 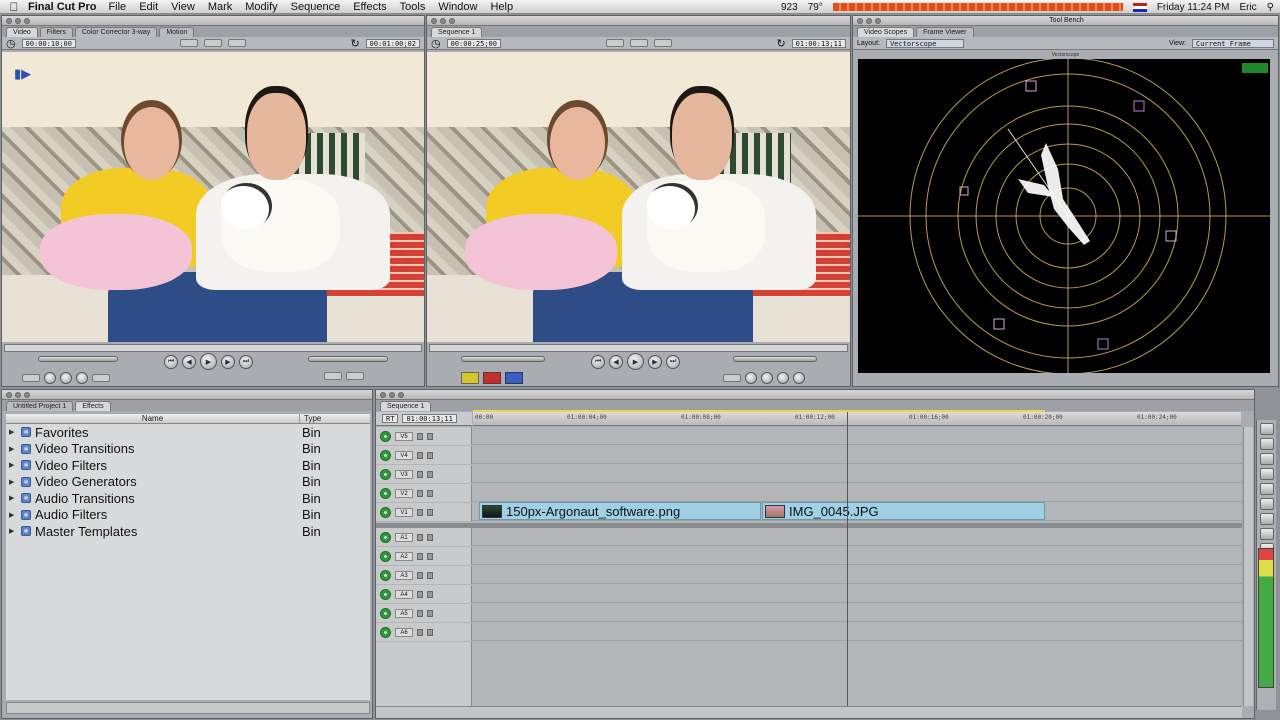 I want to click on canvas-video-frame, so click(x=638, y=197).